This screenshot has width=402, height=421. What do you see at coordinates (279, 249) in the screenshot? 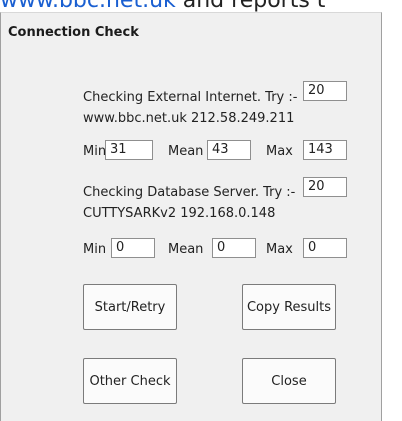
I see `database-max-label: Max` at bounding box center [279, 249].